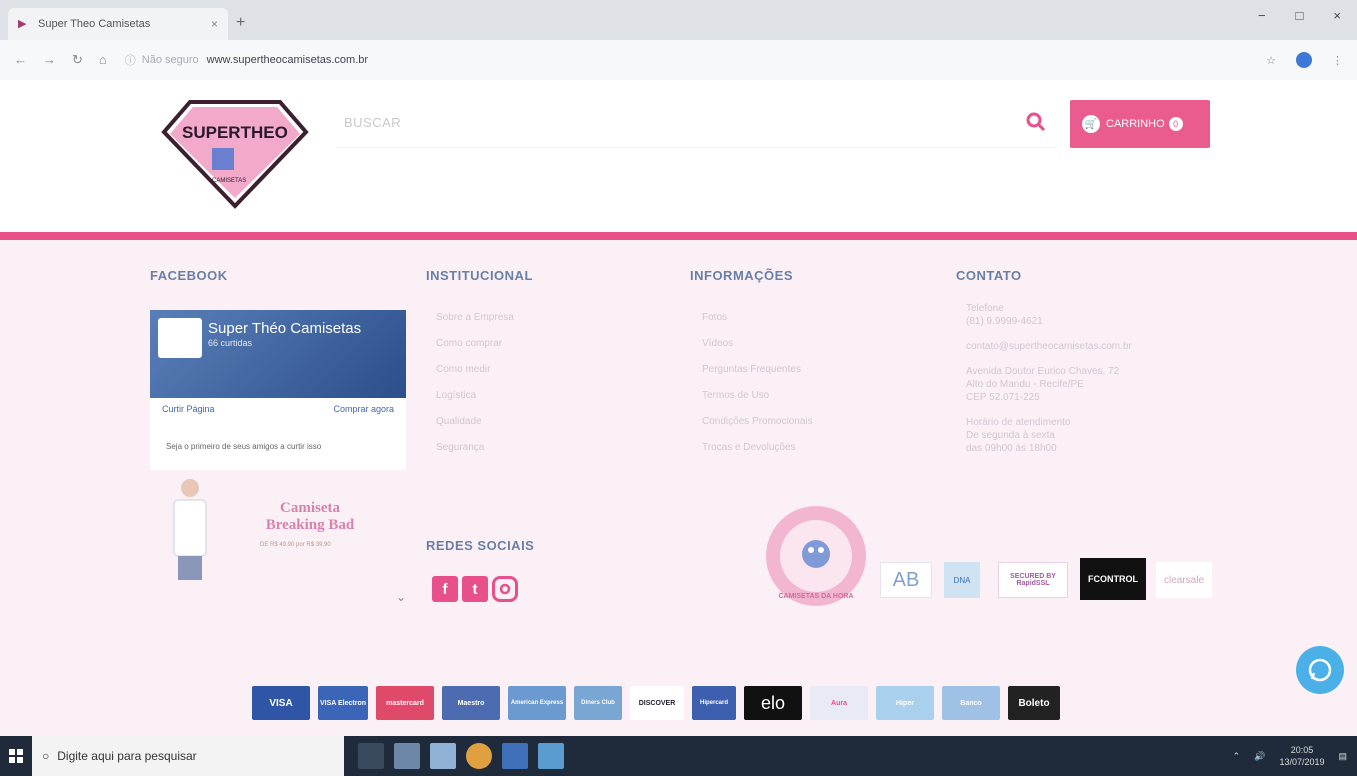 The height and width of the screenshot is (776, 1357). I want to click on search-input, so click(661, 122).